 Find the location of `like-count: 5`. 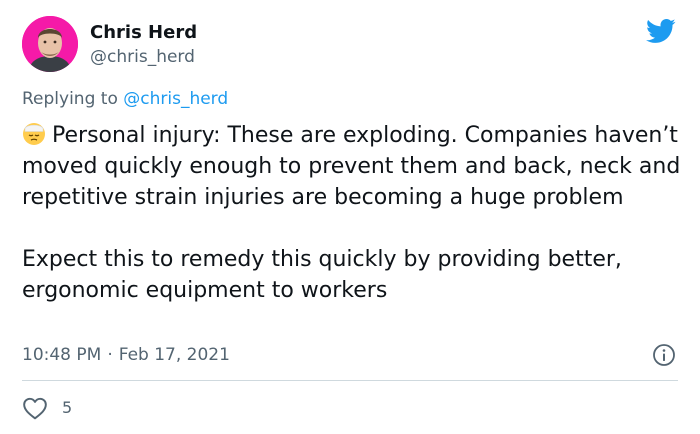

like-count: 5 is located at coordinates (67, 407).